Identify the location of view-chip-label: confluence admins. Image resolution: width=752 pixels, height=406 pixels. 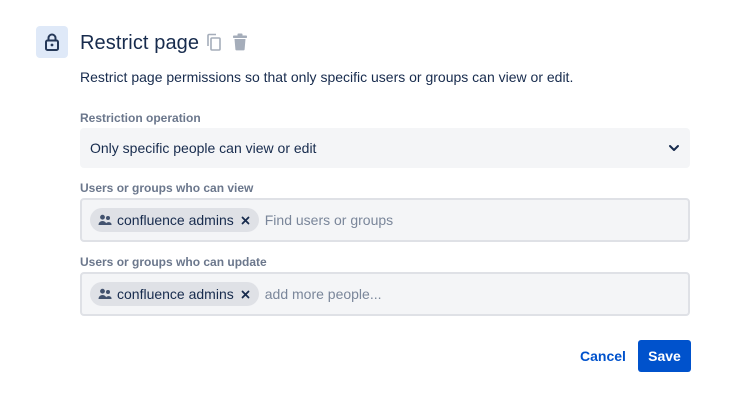
(175, 220).